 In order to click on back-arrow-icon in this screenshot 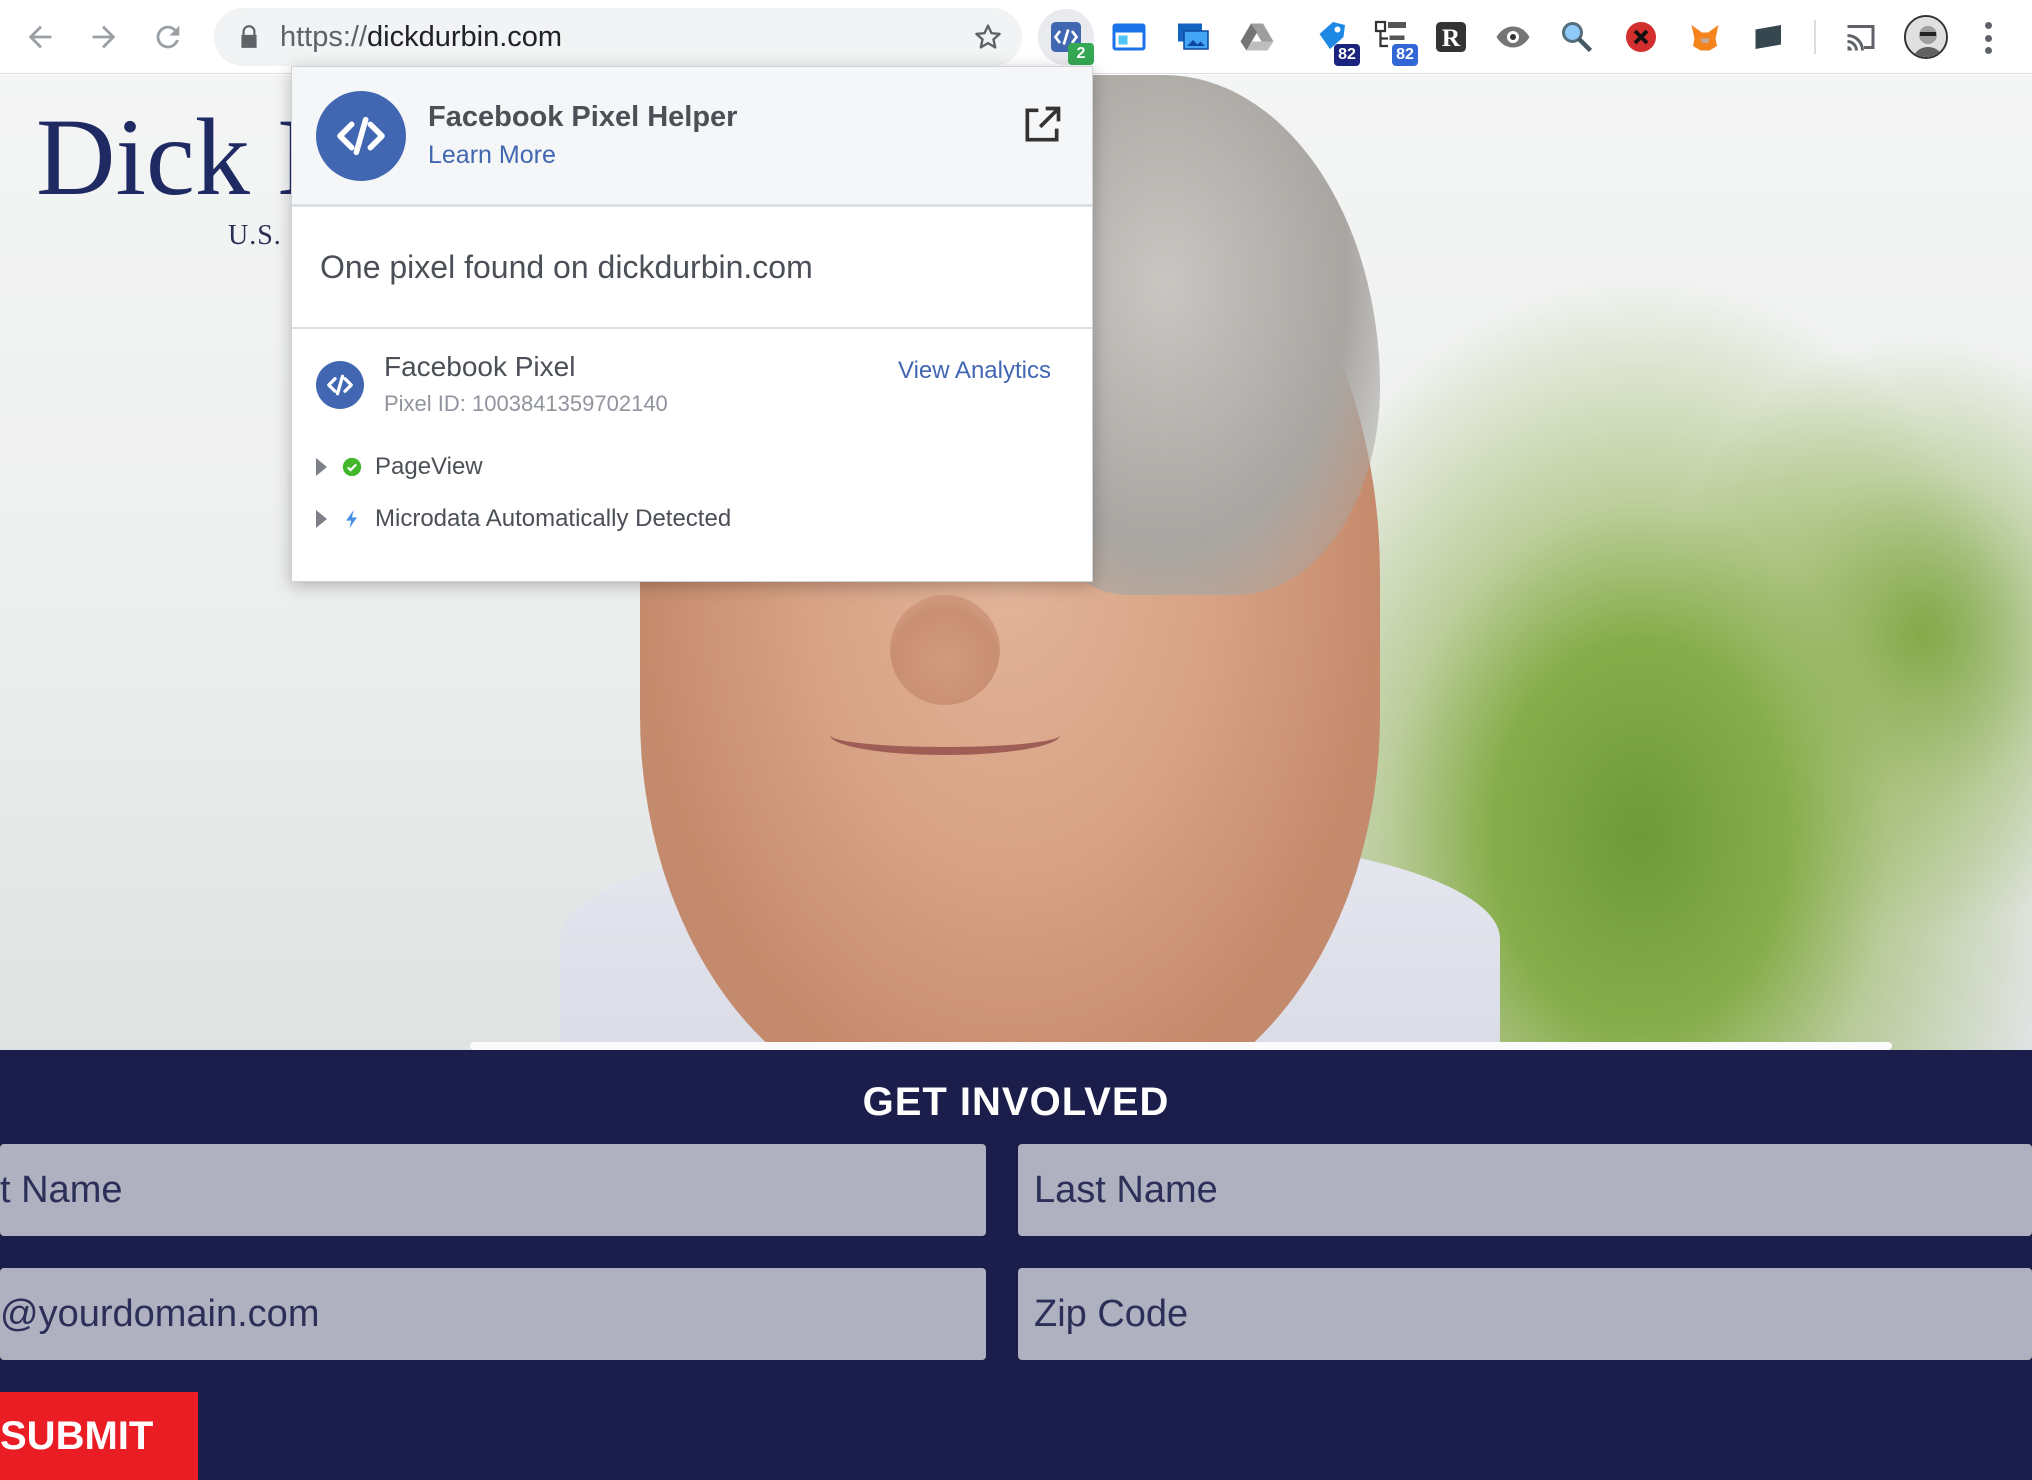, I will do `click(40, 37)`.